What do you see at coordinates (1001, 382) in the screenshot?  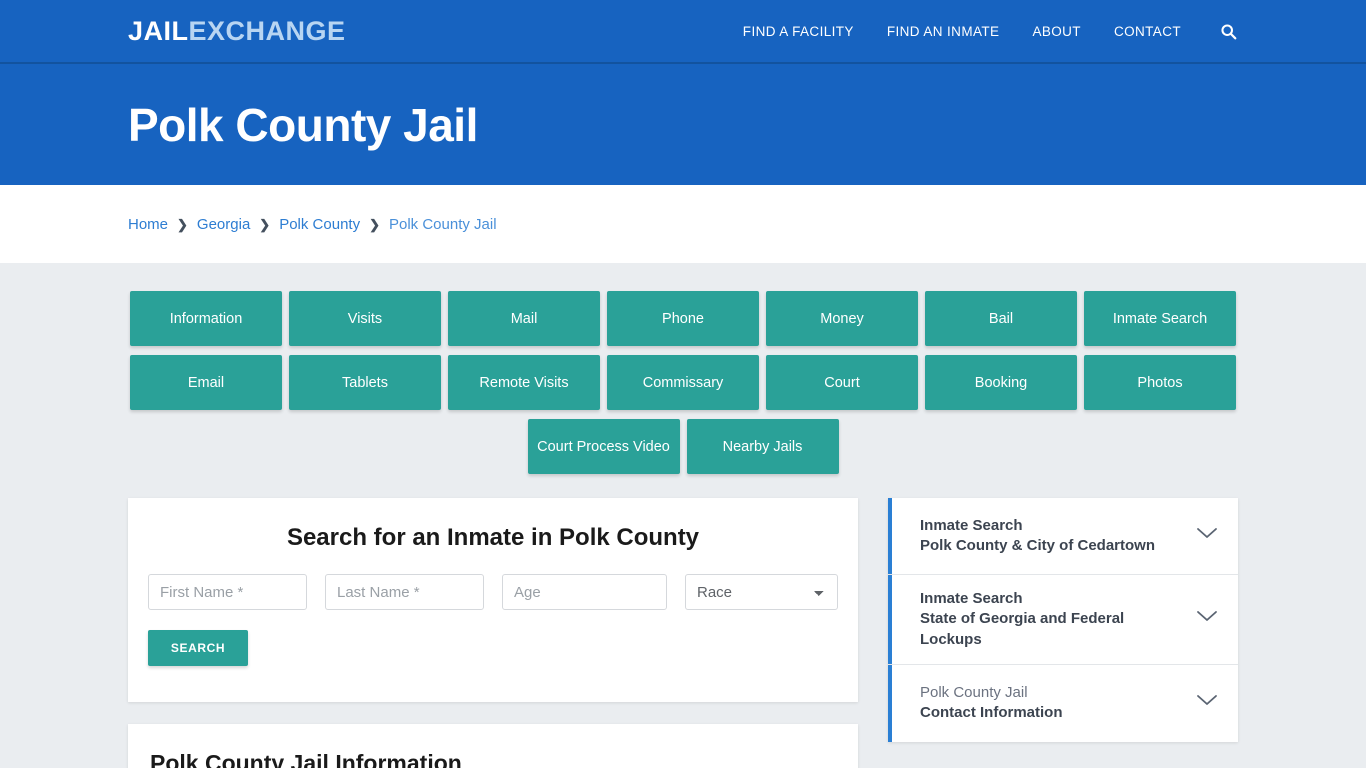 I see `section-button-booking: Booking` at bounding box center [1001, 382].